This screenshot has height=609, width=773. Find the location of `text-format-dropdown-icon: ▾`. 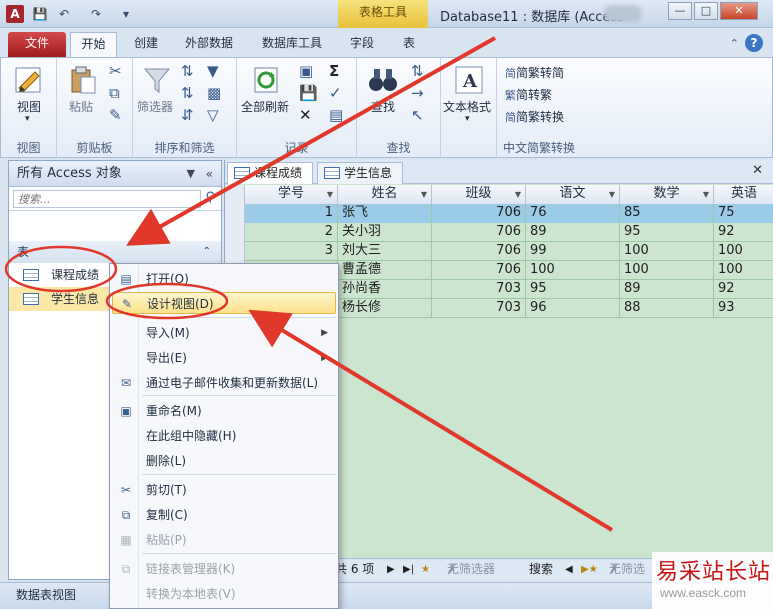

text-format-dropdown-icon: ▾ is located at coordinates (467, 119).